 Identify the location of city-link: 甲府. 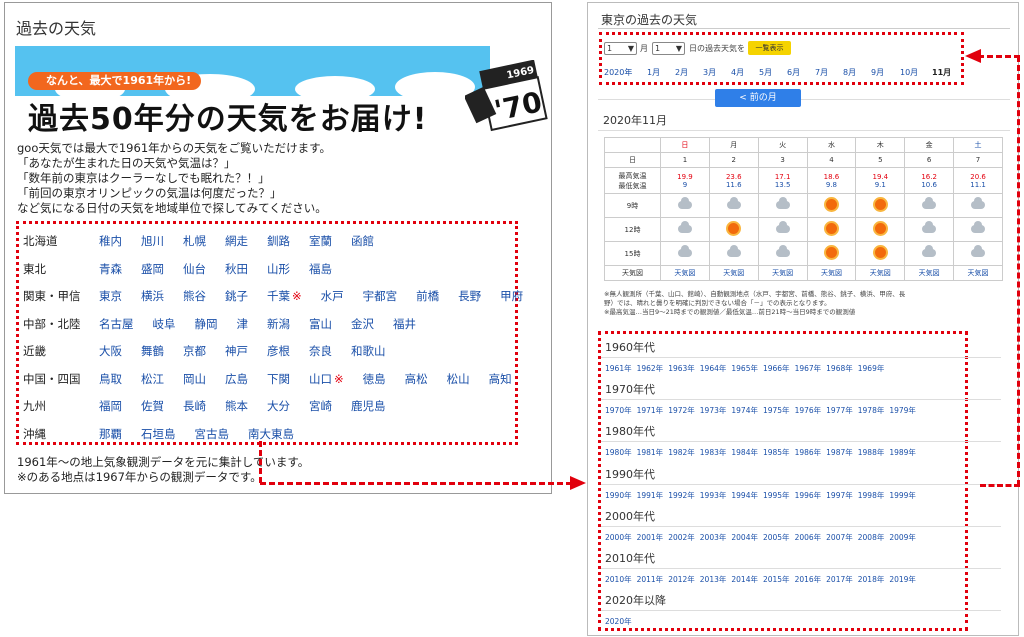
(511, 296).